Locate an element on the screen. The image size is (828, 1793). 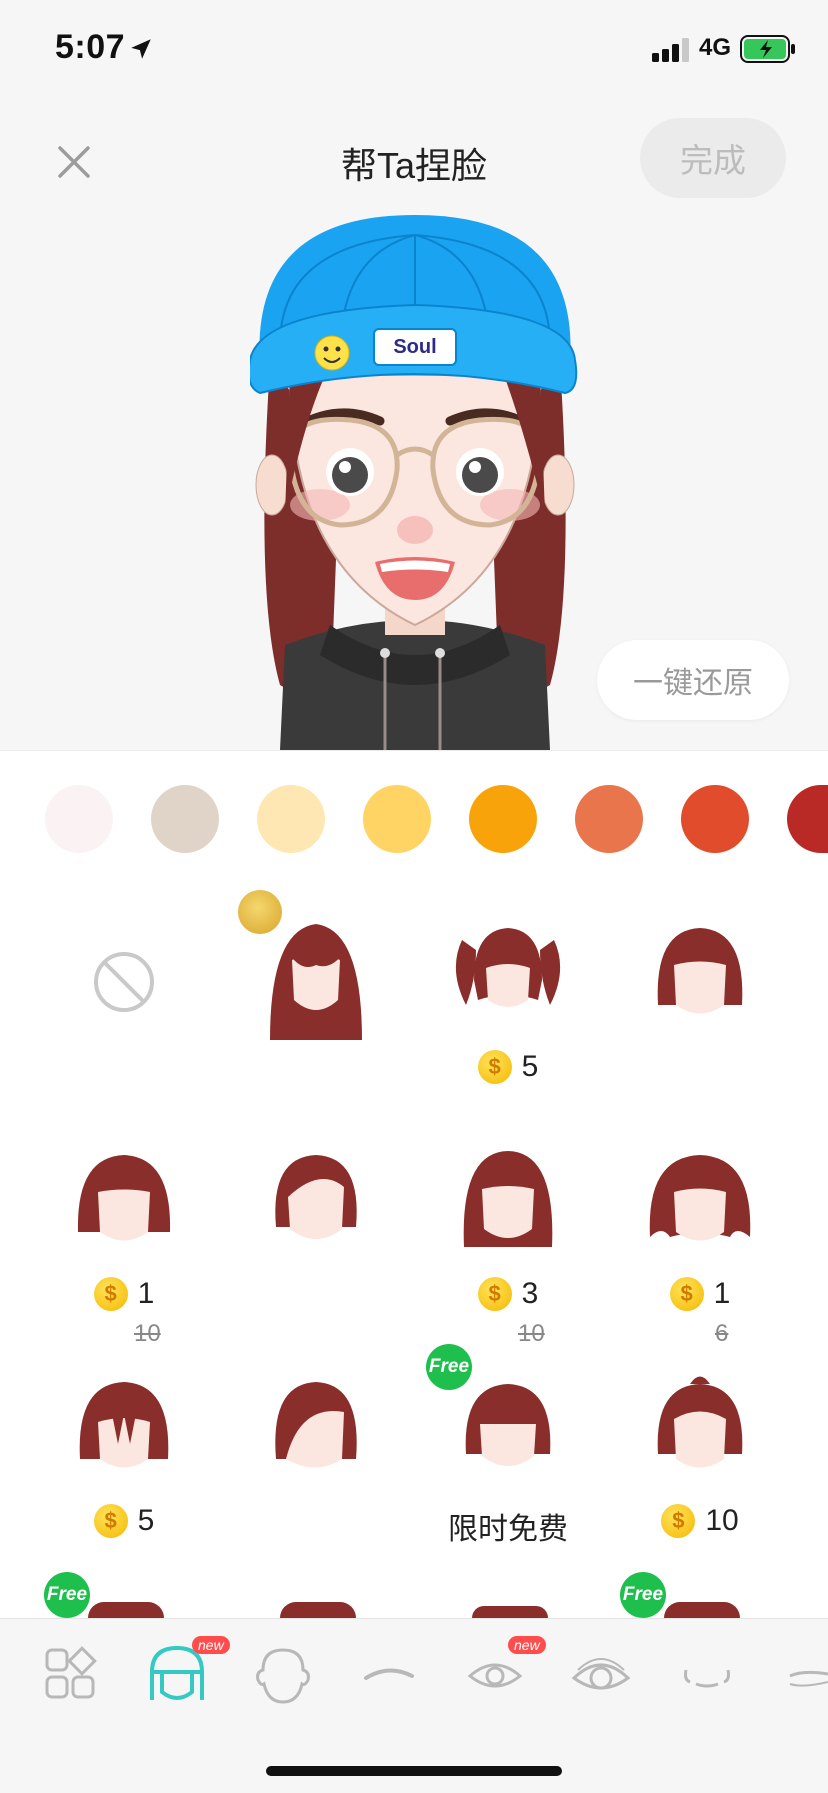
signal-icon is located at coordinates (670, 50).